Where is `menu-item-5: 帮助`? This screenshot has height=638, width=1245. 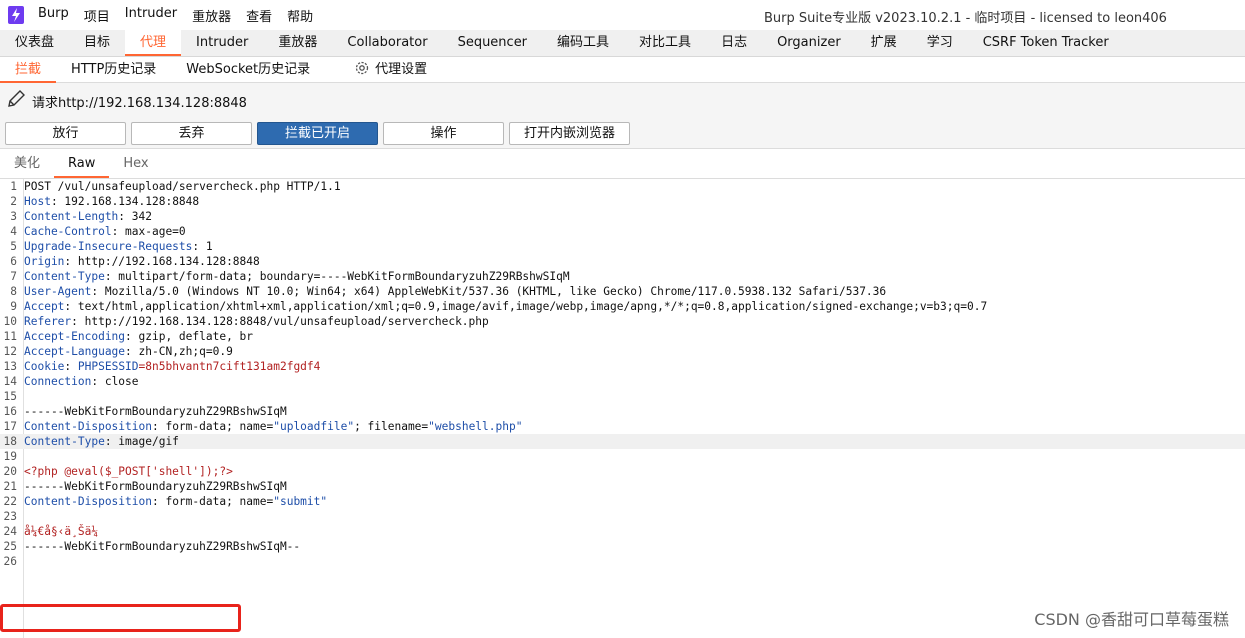
menu-item-5: 帮助 is located at coordinates (300, 15).